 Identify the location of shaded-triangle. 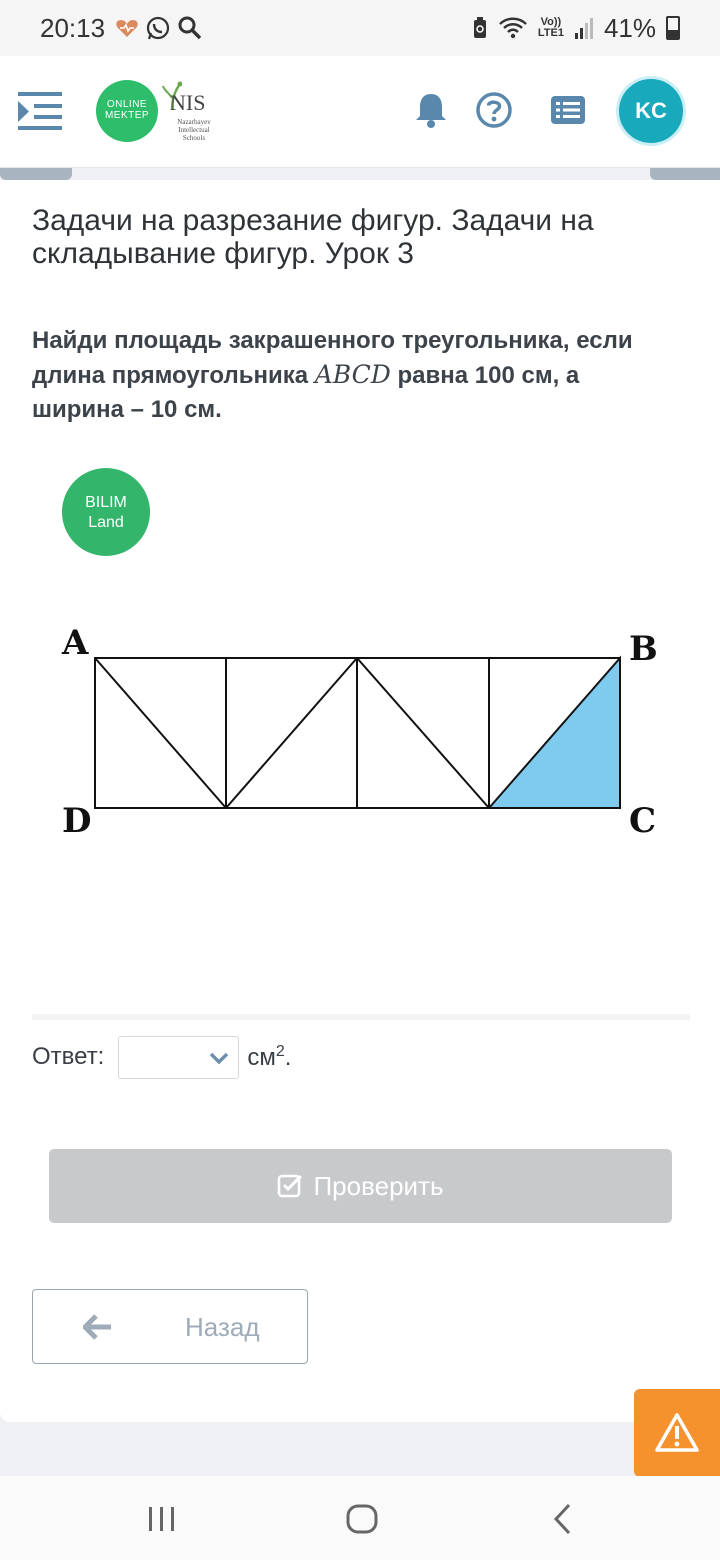
(553, 732).